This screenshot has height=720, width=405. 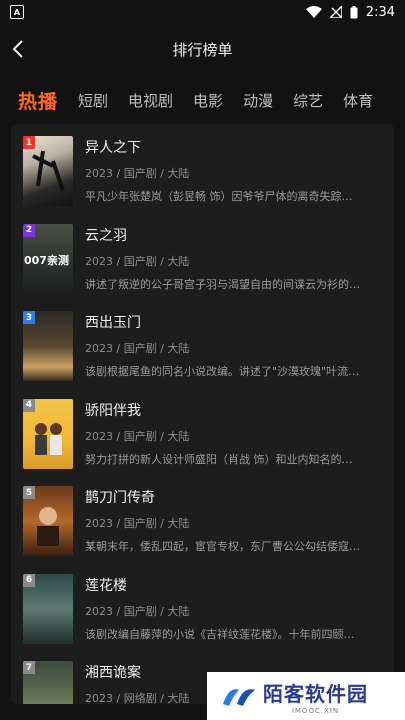 I want to click on tab-tv-series: 电视剧, so click(x=150, y=100).